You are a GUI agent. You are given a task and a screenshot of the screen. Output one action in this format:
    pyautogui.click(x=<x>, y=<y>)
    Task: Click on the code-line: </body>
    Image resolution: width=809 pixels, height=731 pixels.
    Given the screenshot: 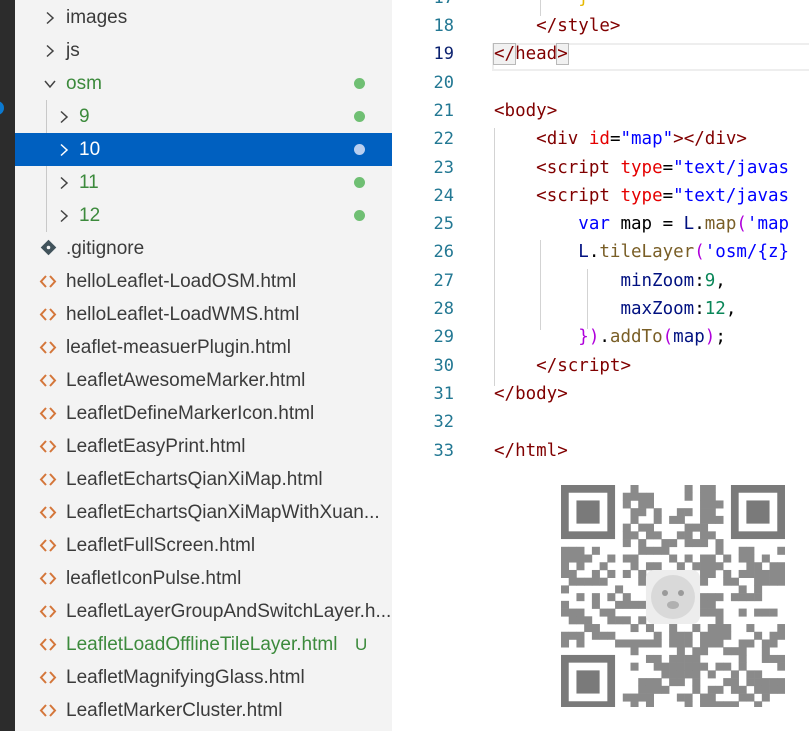 What is the action you would take?
    pyautogui.click(x=531, y=394)
    